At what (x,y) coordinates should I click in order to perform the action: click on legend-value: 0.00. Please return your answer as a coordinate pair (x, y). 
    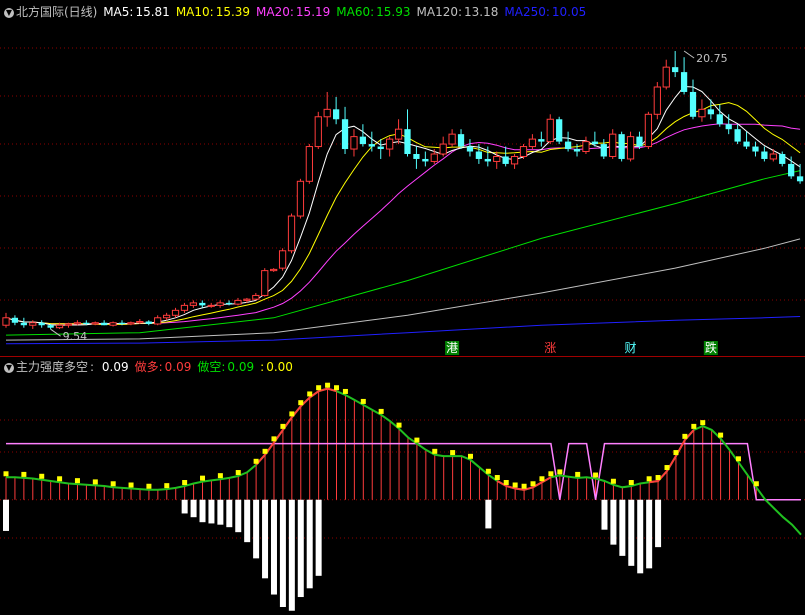
    Looking at the image, I should click on (279, 367).